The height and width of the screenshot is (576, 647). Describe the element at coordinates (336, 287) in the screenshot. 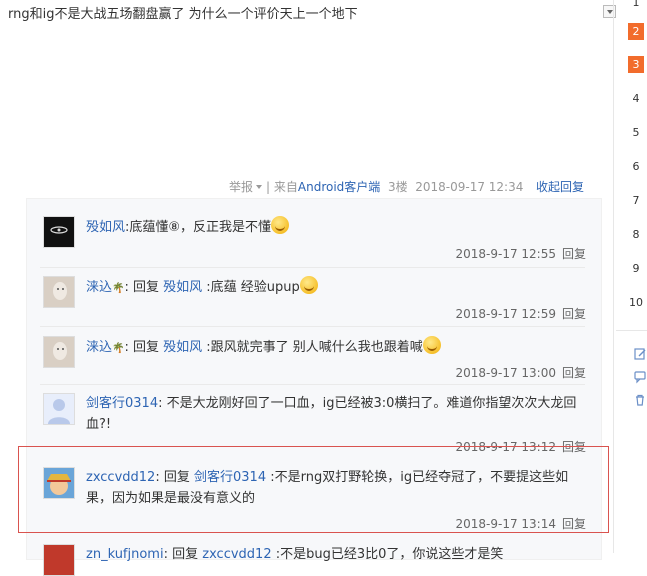

I see `reply-content: 涞込🌴: 回复 殁如风 :底蕴 经验upup` at that location.